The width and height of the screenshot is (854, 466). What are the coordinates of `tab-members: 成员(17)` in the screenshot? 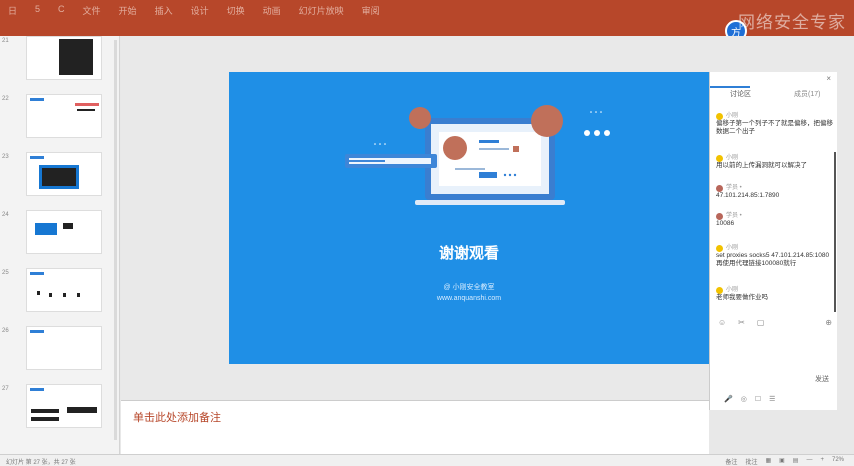 It's located at (807, 94).